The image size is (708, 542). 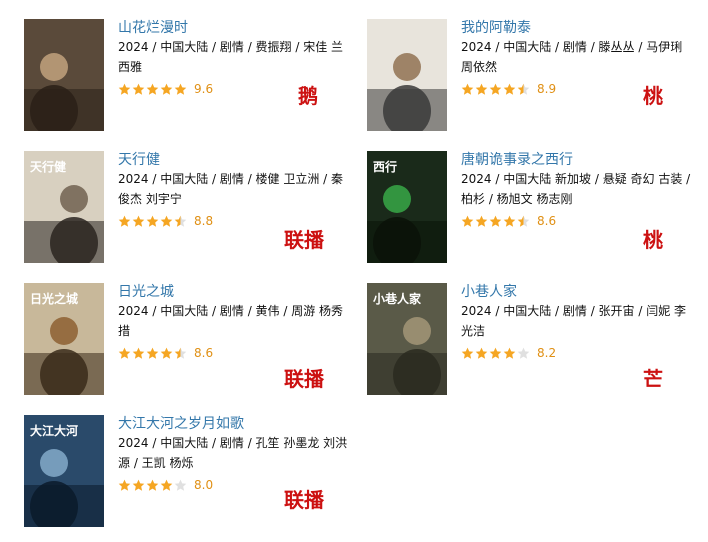 What do you see at coordinates (181, 423) in the screenshot?
I see `drama-title-link: 大江大河之岁月如歌` at bounding box center [181, 423].